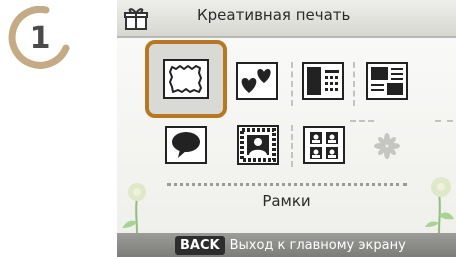  I want to click on menu-item-id-photo, so click(324, 145).